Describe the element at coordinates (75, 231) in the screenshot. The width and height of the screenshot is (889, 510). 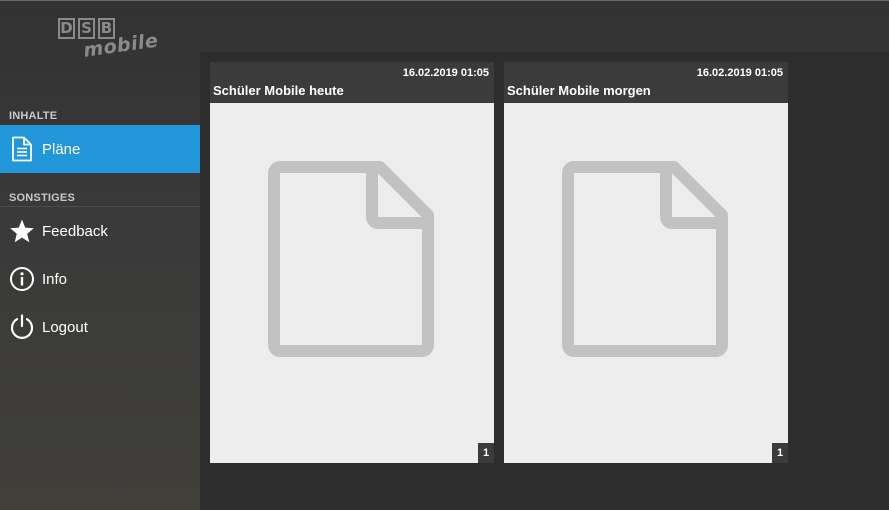
I see `sidebar-item-label: Feedback` at that location.